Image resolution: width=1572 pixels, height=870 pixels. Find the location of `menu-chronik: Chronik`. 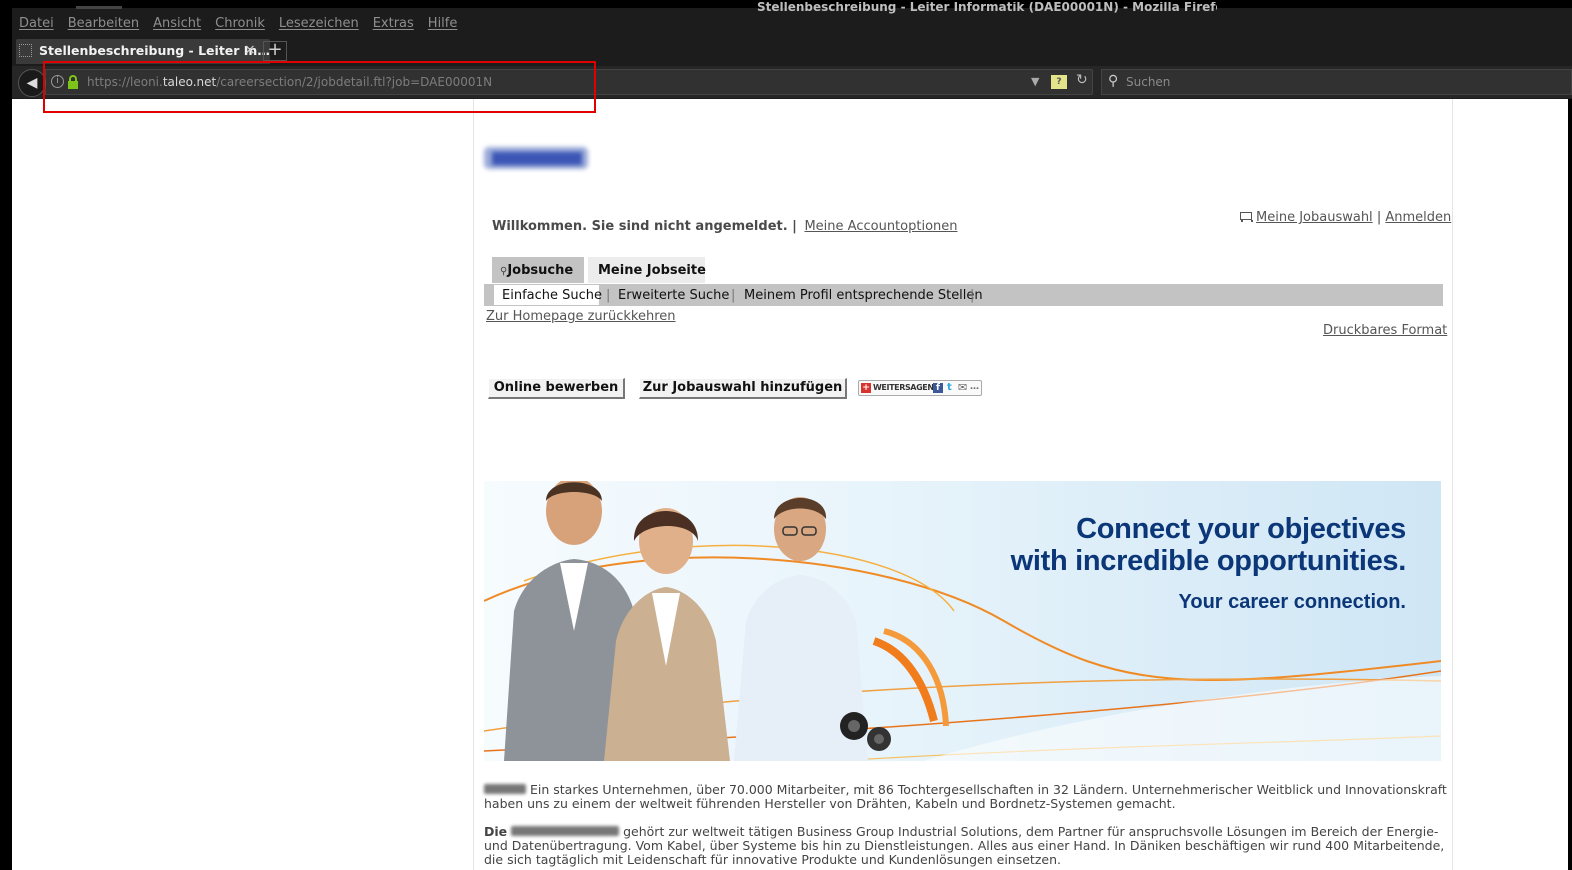

menu-chronik: Chronik is located at coordinates (240, 26).